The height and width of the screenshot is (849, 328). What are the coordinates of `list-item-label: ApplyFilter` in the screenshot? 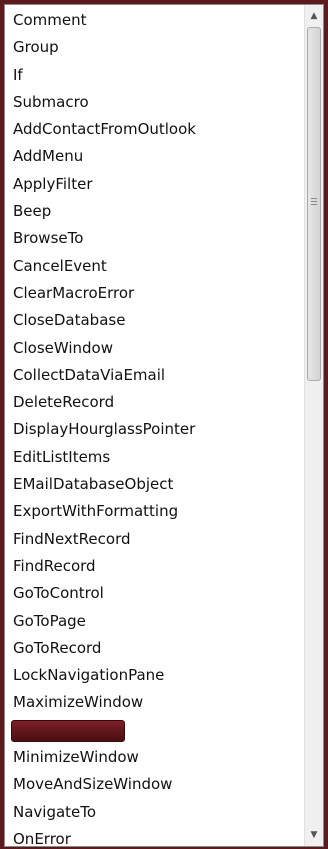 It's located at (53, 183).